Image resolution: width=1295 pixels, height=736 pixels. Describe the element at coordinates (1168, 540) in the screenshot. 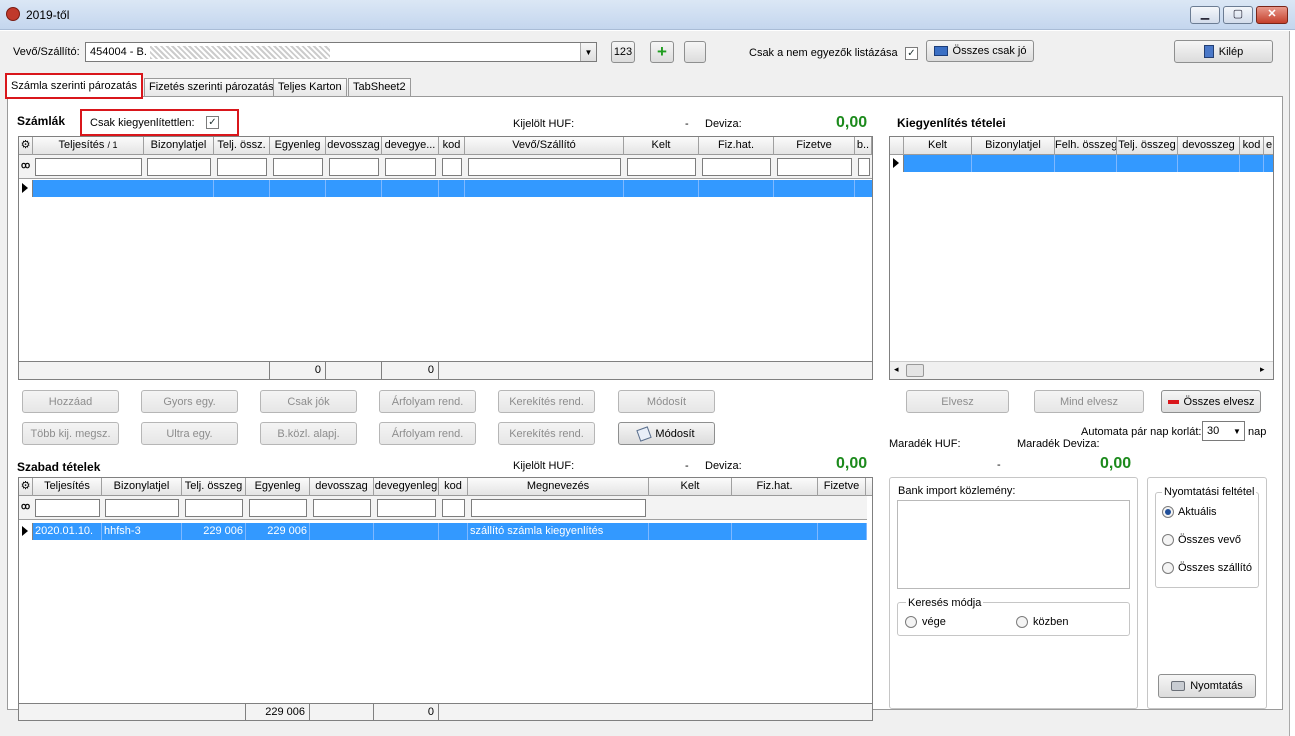

I see `radio-osszes-vevo` at that location.